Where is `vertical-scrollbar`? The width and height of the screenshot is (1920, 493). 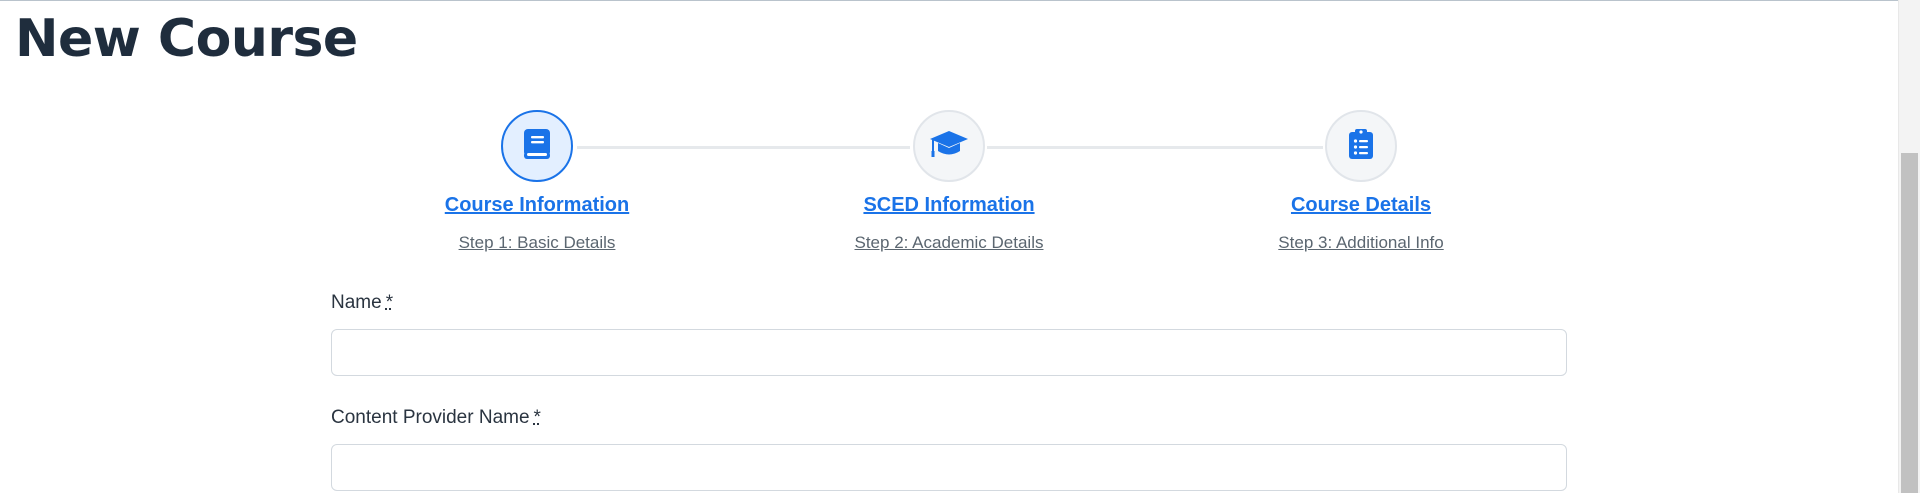 vertical-scrollbar is located at coordinates (1909, 246).